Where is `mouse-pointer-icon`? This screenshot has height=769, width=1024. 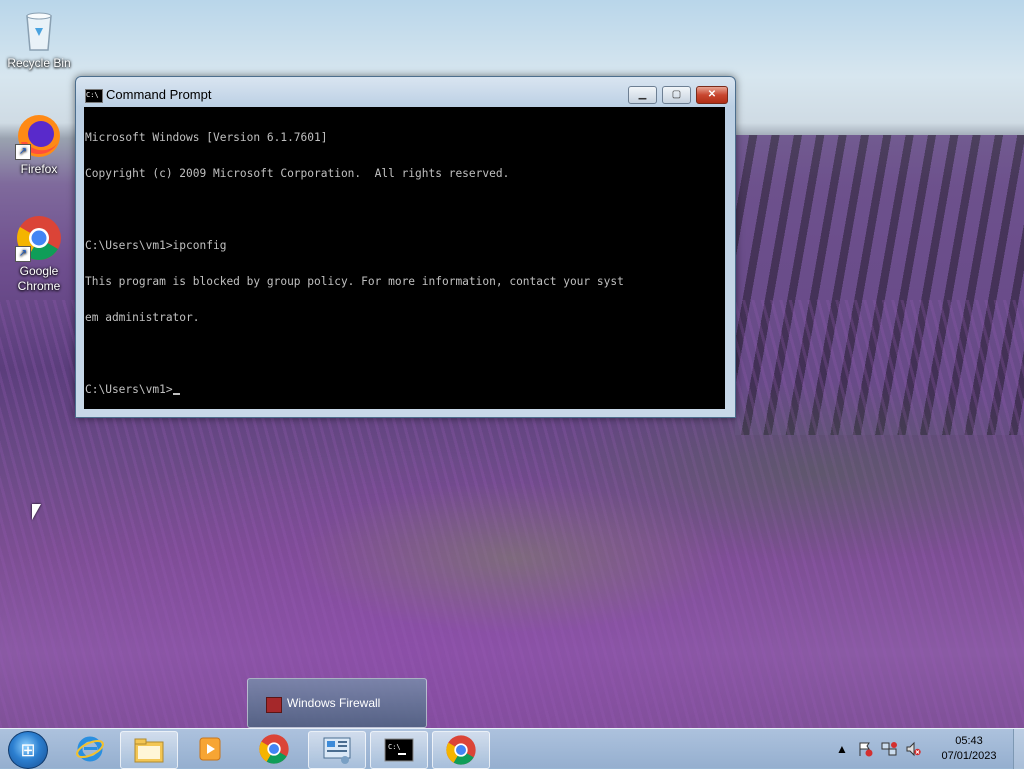
mouse-pointer-icon is located at coordinates (36, 512).